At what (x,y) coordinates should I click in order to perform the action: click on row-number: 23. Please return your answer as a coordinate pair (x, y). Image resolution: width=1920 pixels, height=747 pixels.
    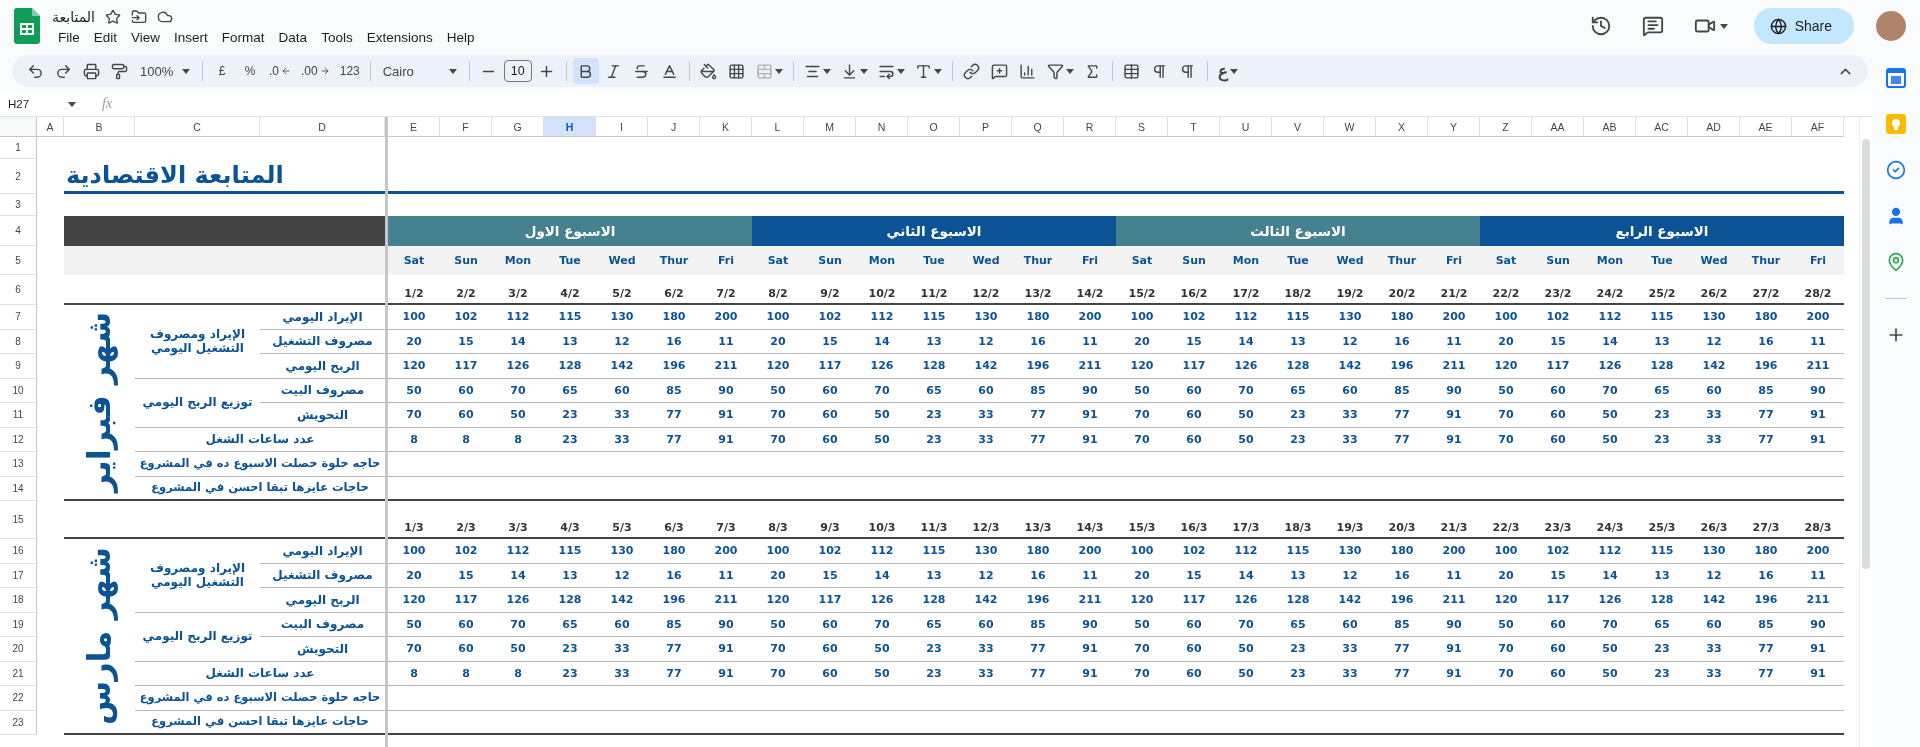
    Looking at the image, I should click on (18, 722).